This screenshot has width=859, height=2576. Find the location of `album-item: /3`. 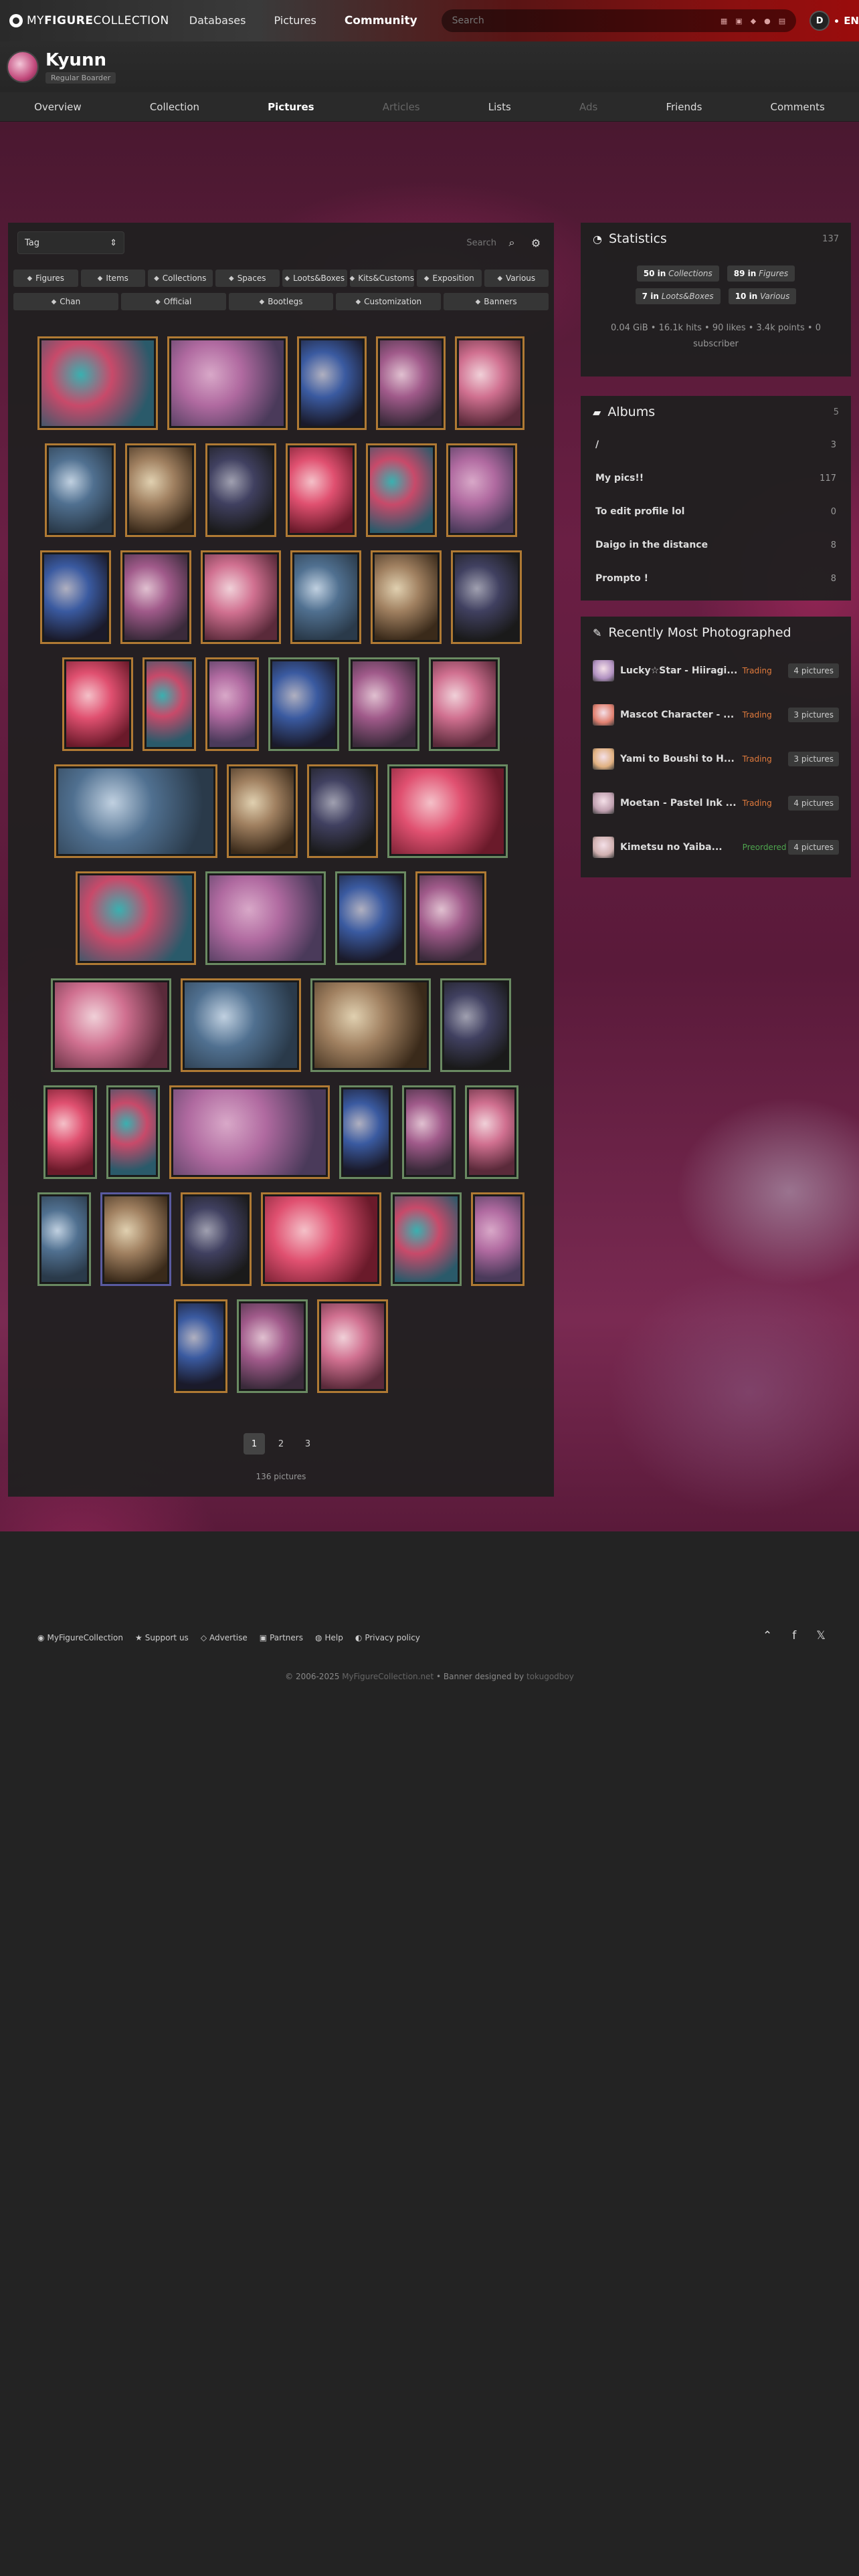

album-item: /3 is located at coordinates (716, 444).